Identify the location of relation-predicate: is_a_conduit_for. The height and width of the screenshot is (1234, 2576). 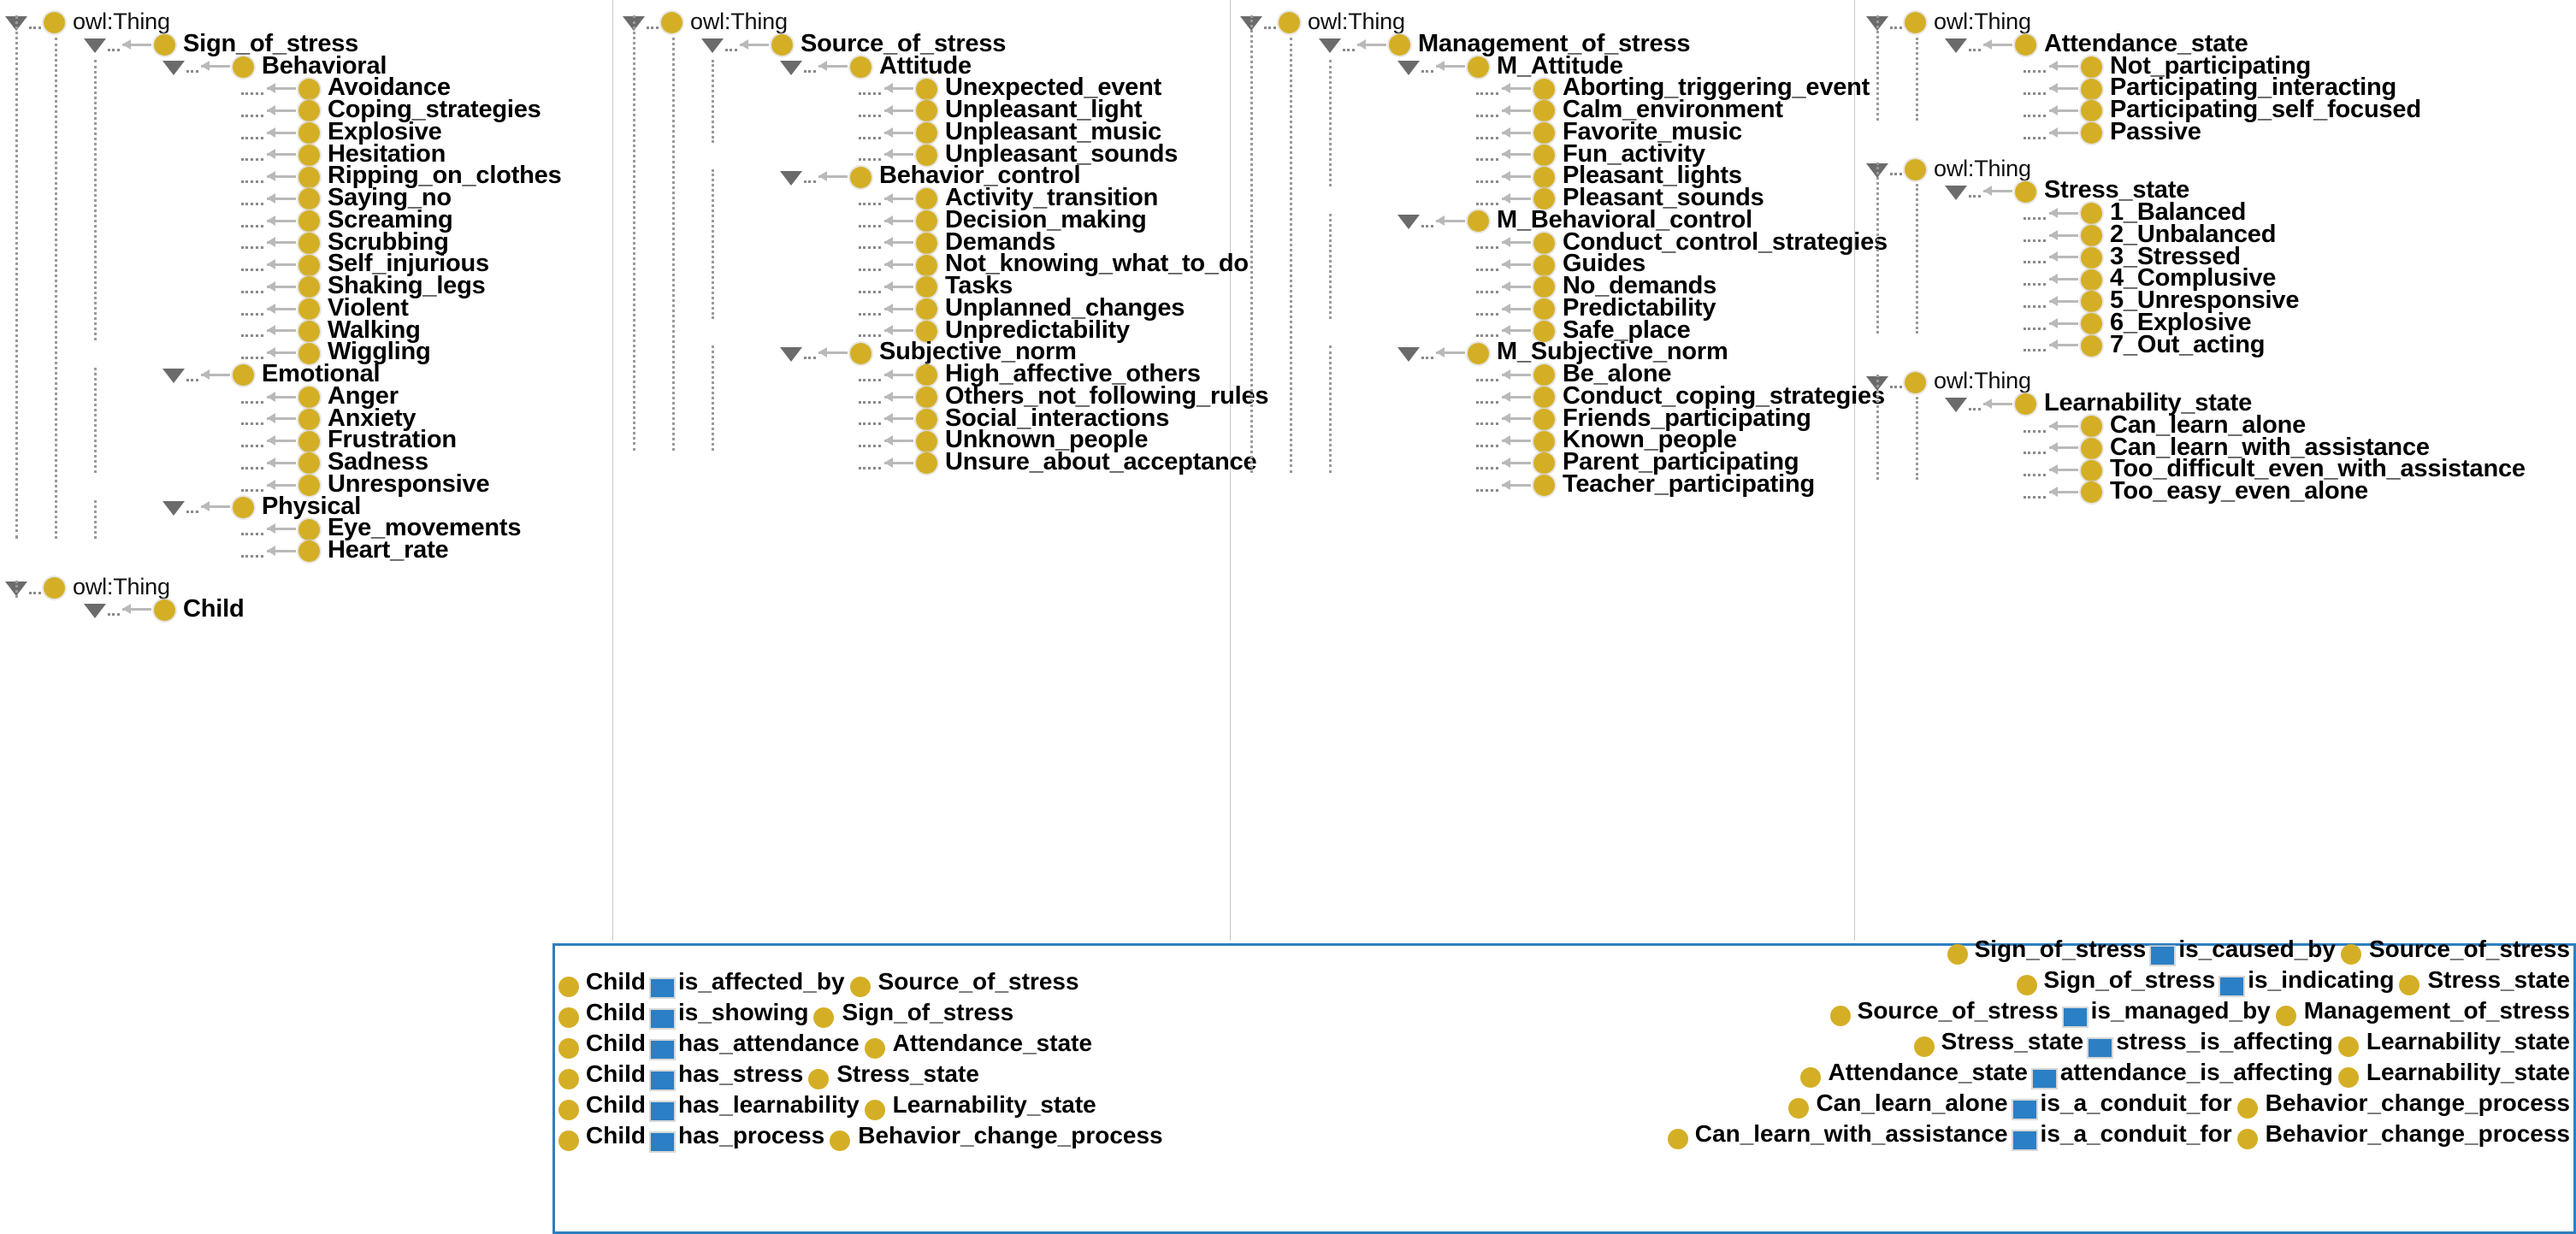
(2136, 1133).